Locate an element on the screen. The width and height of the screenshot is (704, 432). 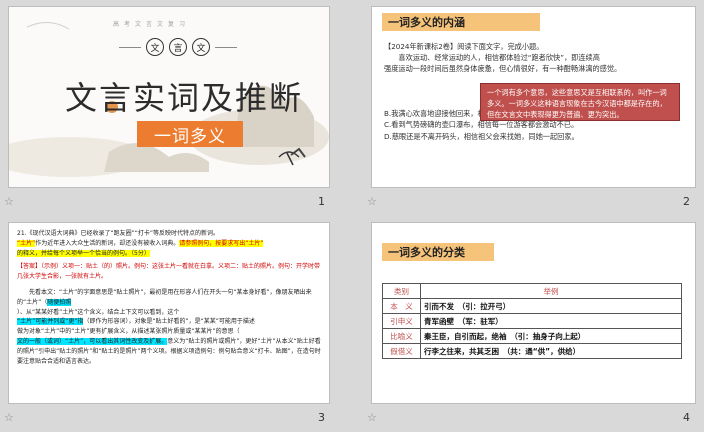
table-col-header: 类别 is located at coordinates (401, 291).